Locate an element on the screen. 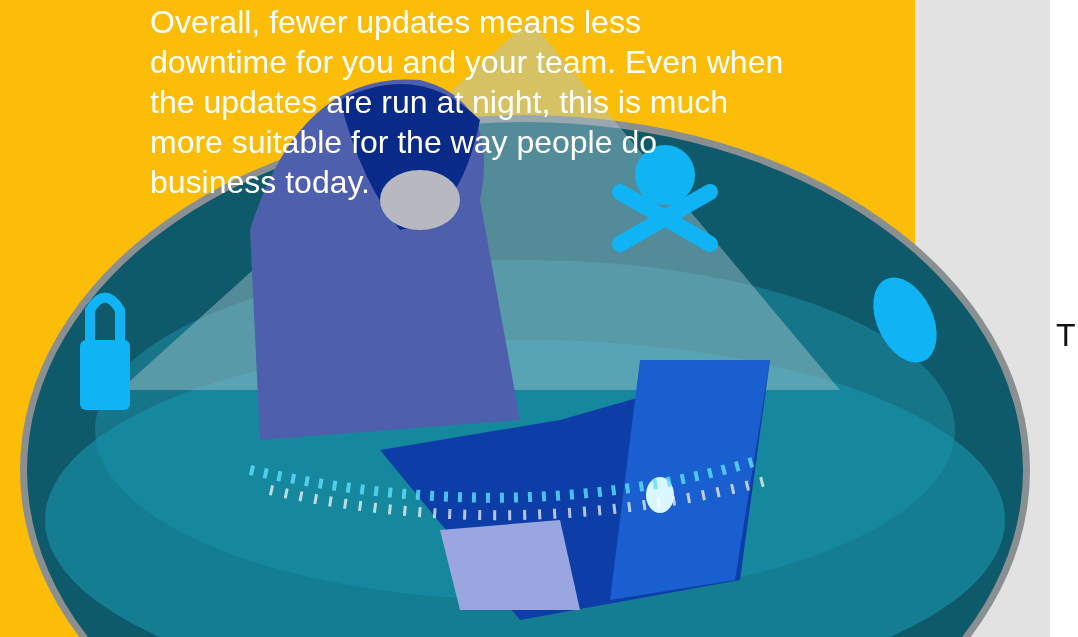 The height and width of the screenshot is (637, 1078). side-column-text: T is located at coordinates (1066, 335).